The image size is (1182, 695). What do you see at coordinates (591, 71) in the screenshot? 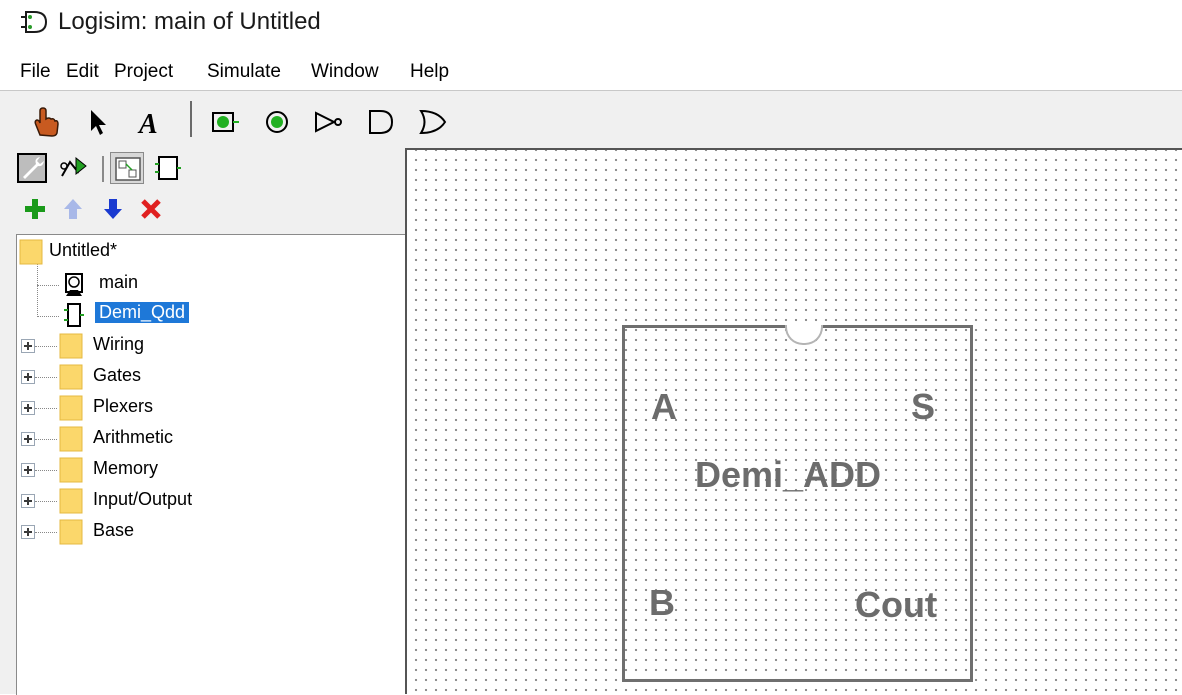
I see `menu-bar: File Edit Project Simulate Window Help` at bounding box center [591, 71].